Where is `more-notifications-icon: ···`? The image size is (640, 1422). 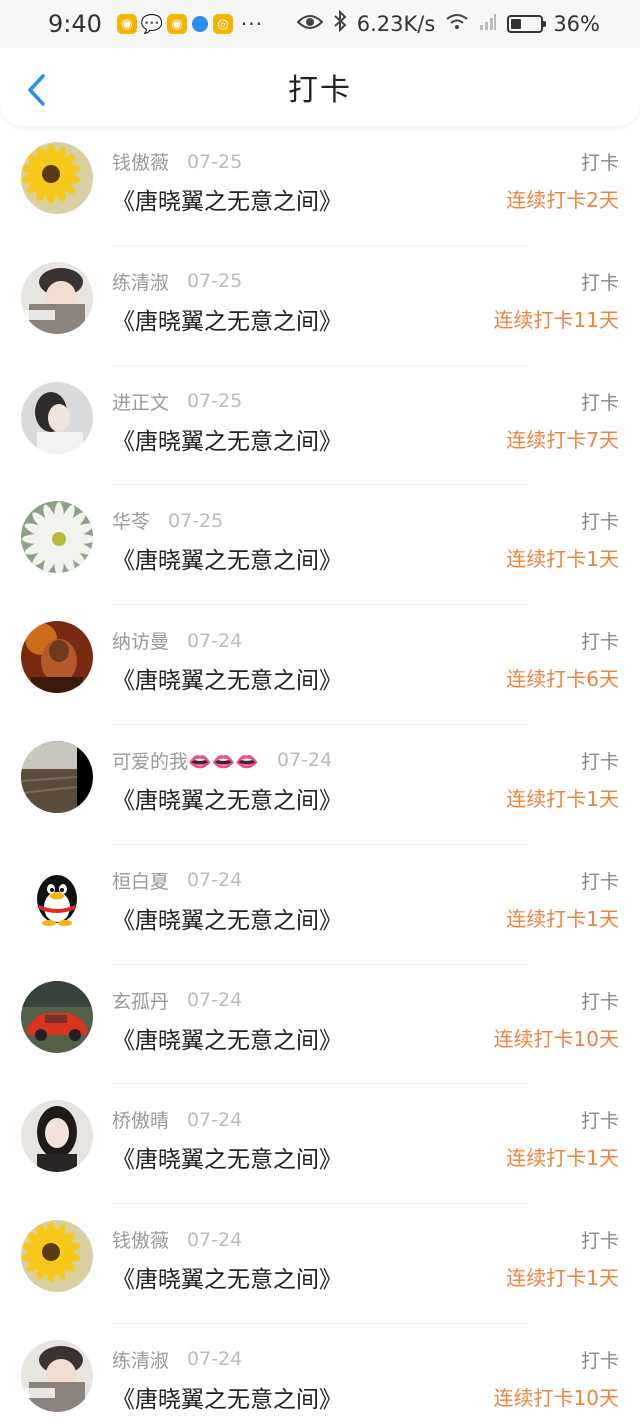 more-notifications-icon: ··· is located at coordinates (251, 24).